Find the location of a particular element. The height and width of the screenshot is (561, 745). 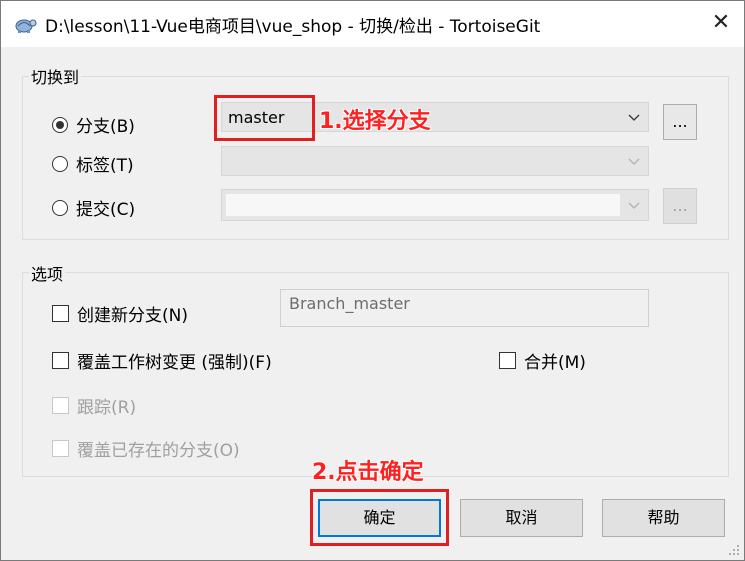

tag-radio-label: 标签(T) is located at coordinates (105, 166).